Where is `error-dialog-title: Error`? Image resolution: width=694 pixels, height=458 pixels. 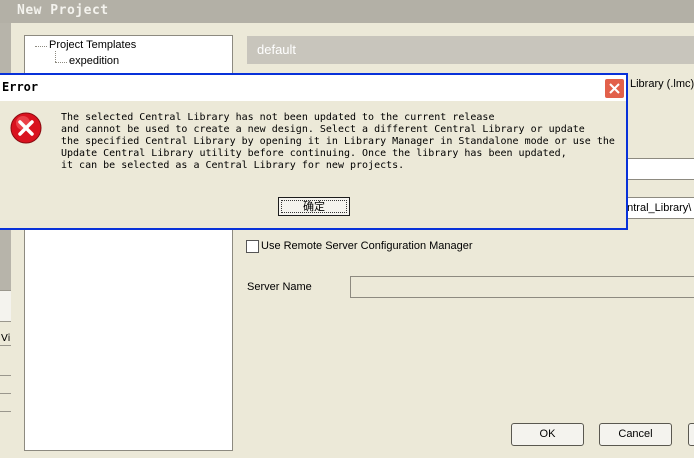
error-dialog-title: Error is located at coordinates (20, 87).